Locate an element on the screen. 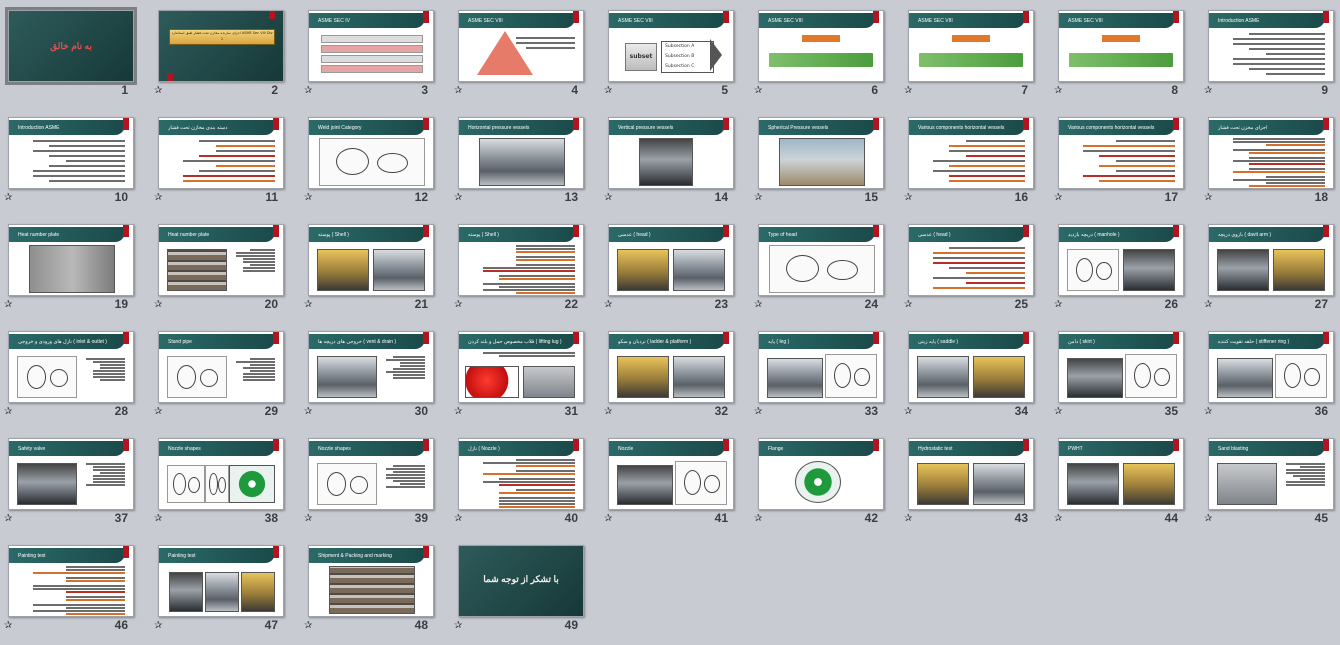 The width and height of the screenshot is (1340, 645). slide-thumbnail-cell: پوسته ( Shell ) 22 ✰ is located at coordinates (525, 267).